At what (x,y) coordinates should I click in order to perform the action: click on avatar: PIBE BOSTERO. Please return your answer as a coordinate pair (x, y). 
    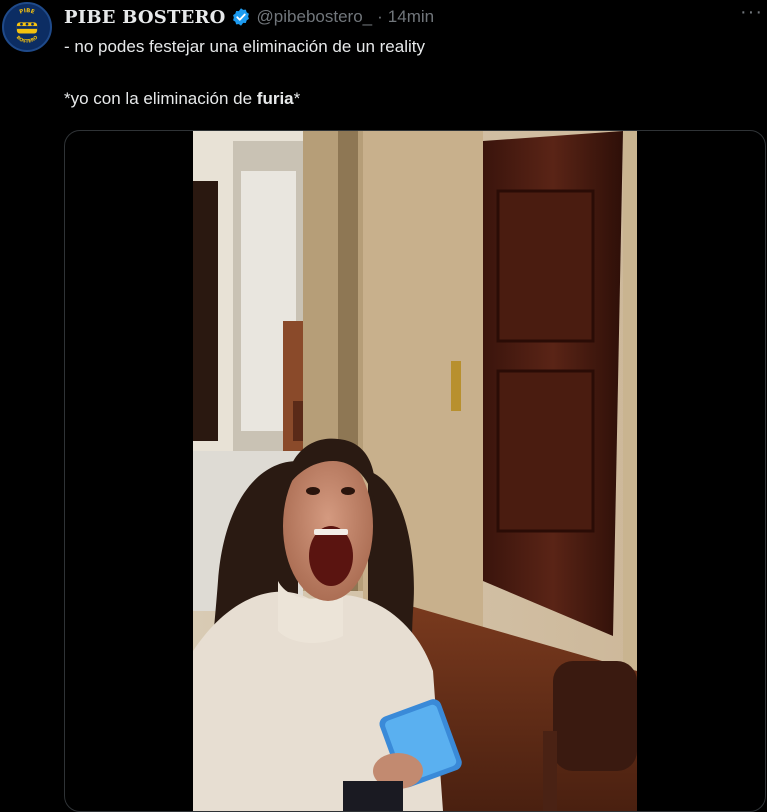
    Looking at the image, I should click on (27, 27).